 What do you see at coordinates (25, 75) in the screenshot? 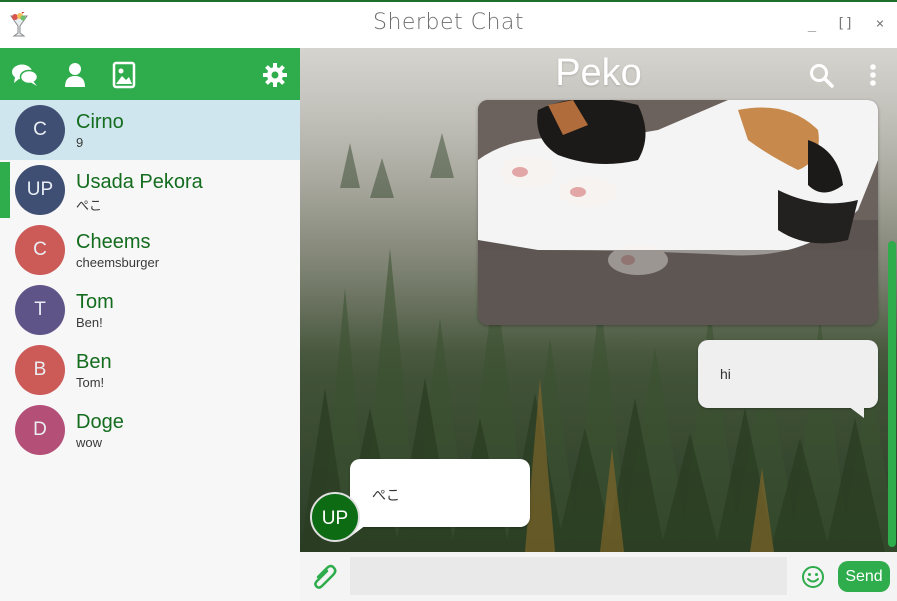
I see `chats-icon` at bounding box center [25, 75].